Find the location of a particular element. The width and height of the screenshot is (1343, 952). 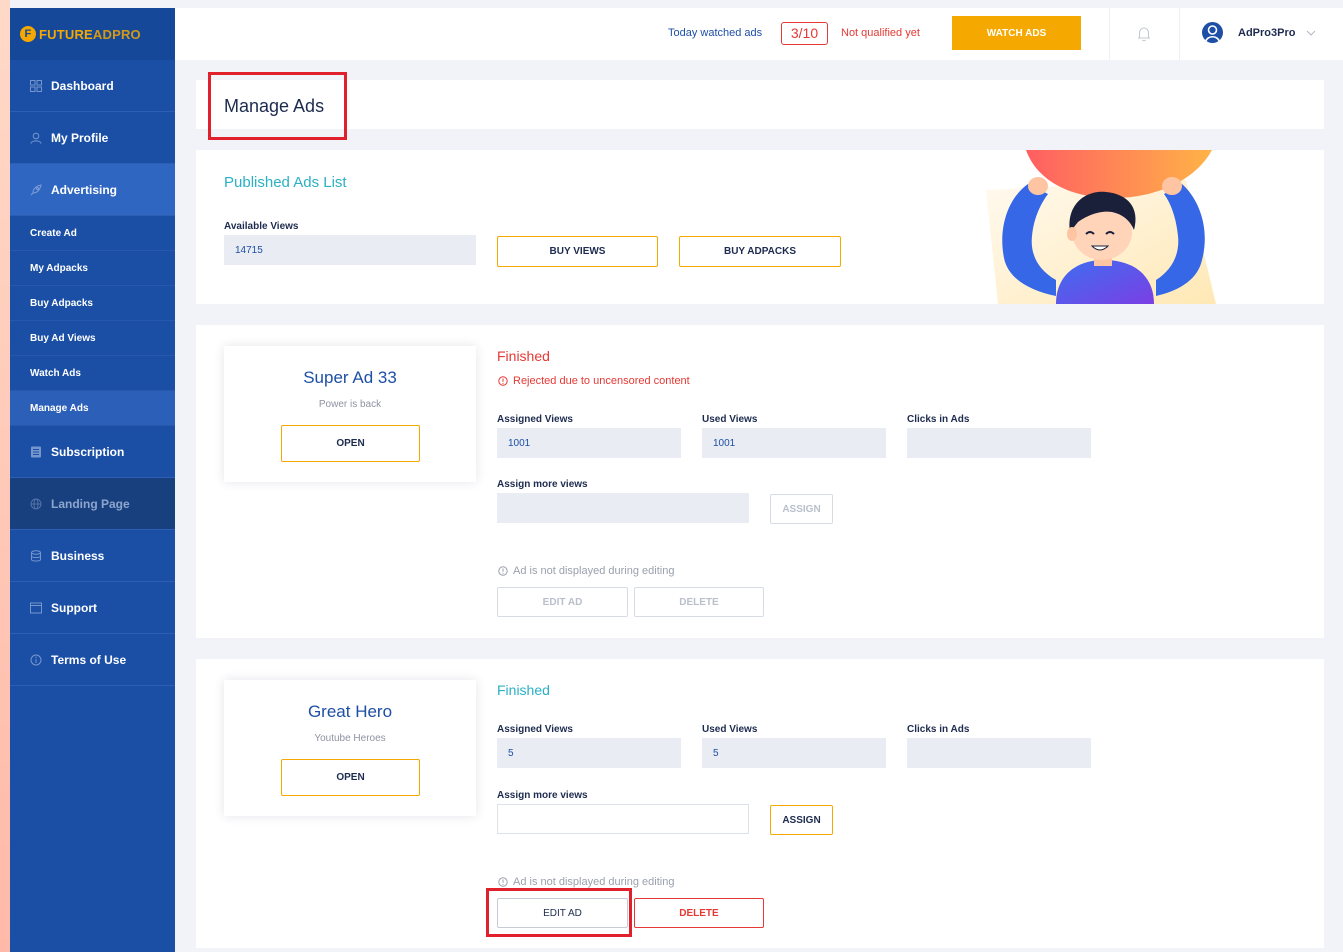

sidebar-item-terms-of-use: Terms of Use is located at coordinates (92, 660).